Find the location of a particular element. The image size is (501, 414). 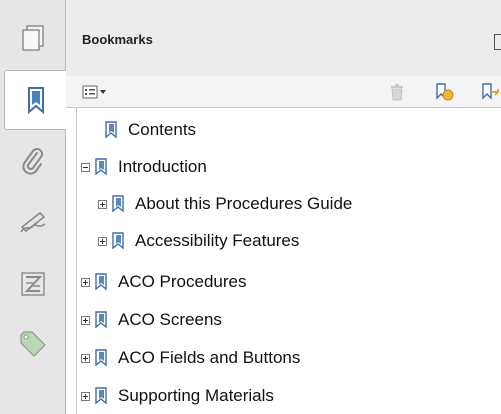

expand-bookmark-button is located at coordinates (490, 92).